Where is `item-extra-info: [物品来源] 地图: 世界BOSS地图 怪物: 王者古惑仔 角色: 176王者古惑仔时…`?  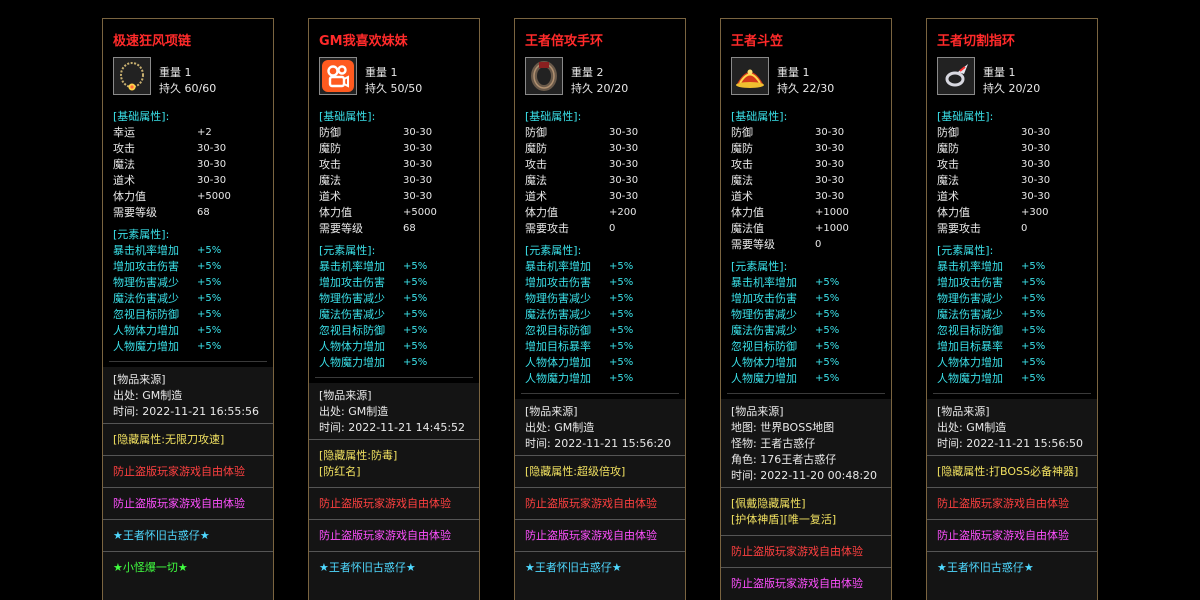
item-extra-info: [物品来源] 地图: 世界BOSS地图 怪物: 王者古惑仔 角色: 176王者古惑仔时… is located at coordinates (806, 499).